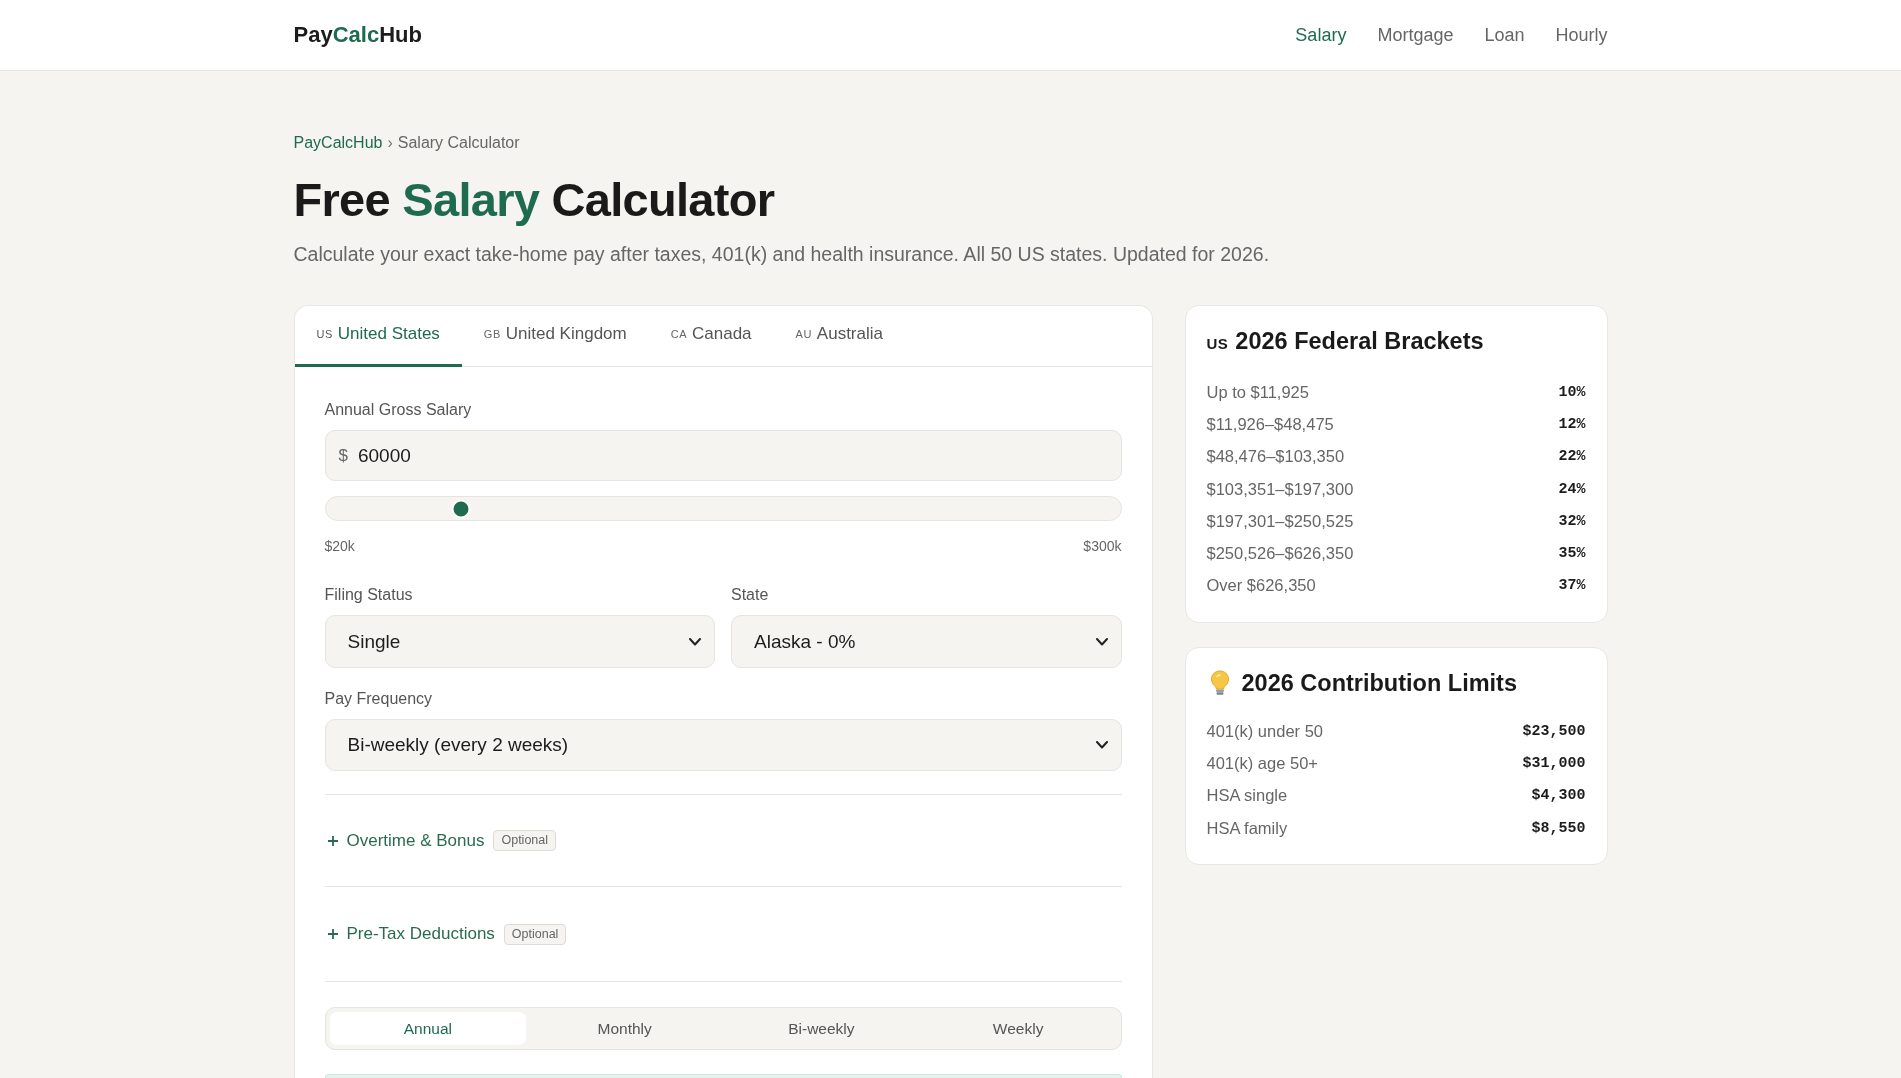  What do you see at coordinates (555, 336) in the screenshot?
I see `country-tab: GB United Kingdom` at bounding box center [555, 336].